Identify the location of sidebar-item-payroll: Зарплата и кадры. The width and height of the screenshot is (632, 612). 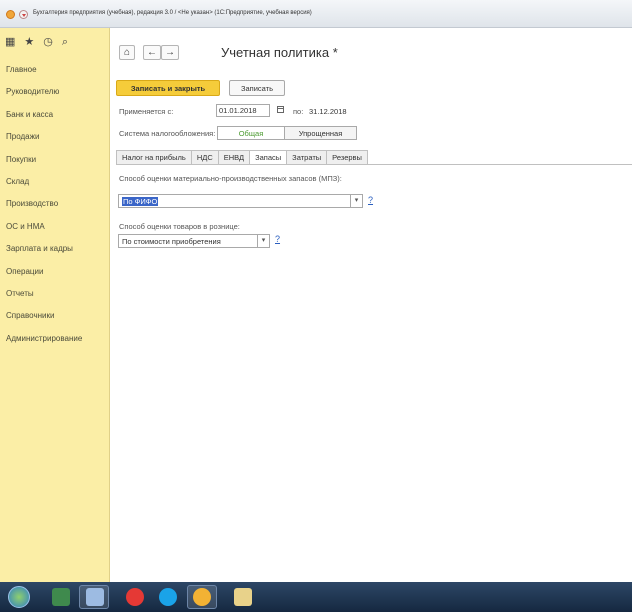
(44, 254).